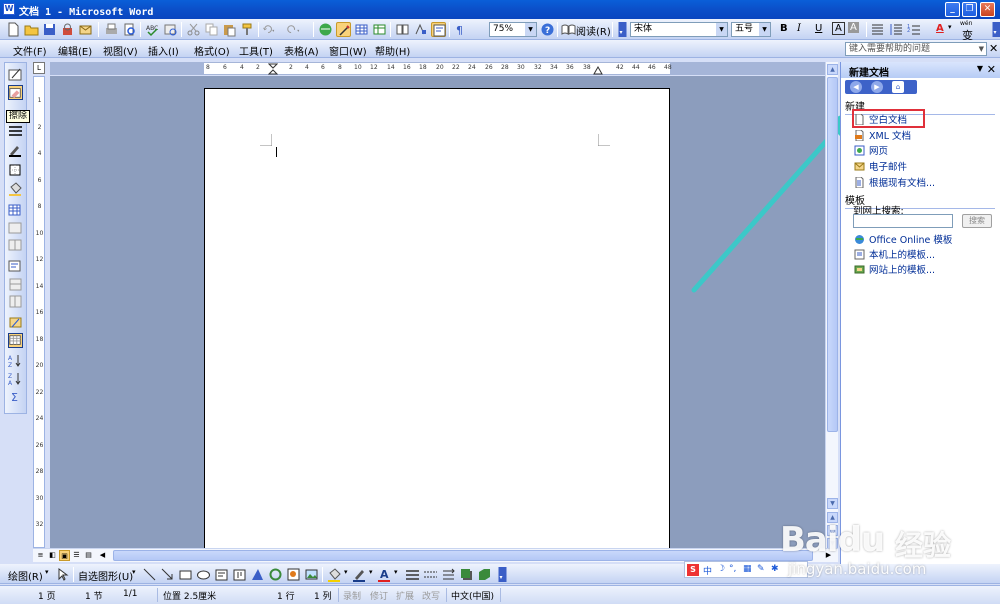 The width and height of the screenshot is (1000, 604). I want to click on ime-skin-icon: ✎, so click(761, 569).